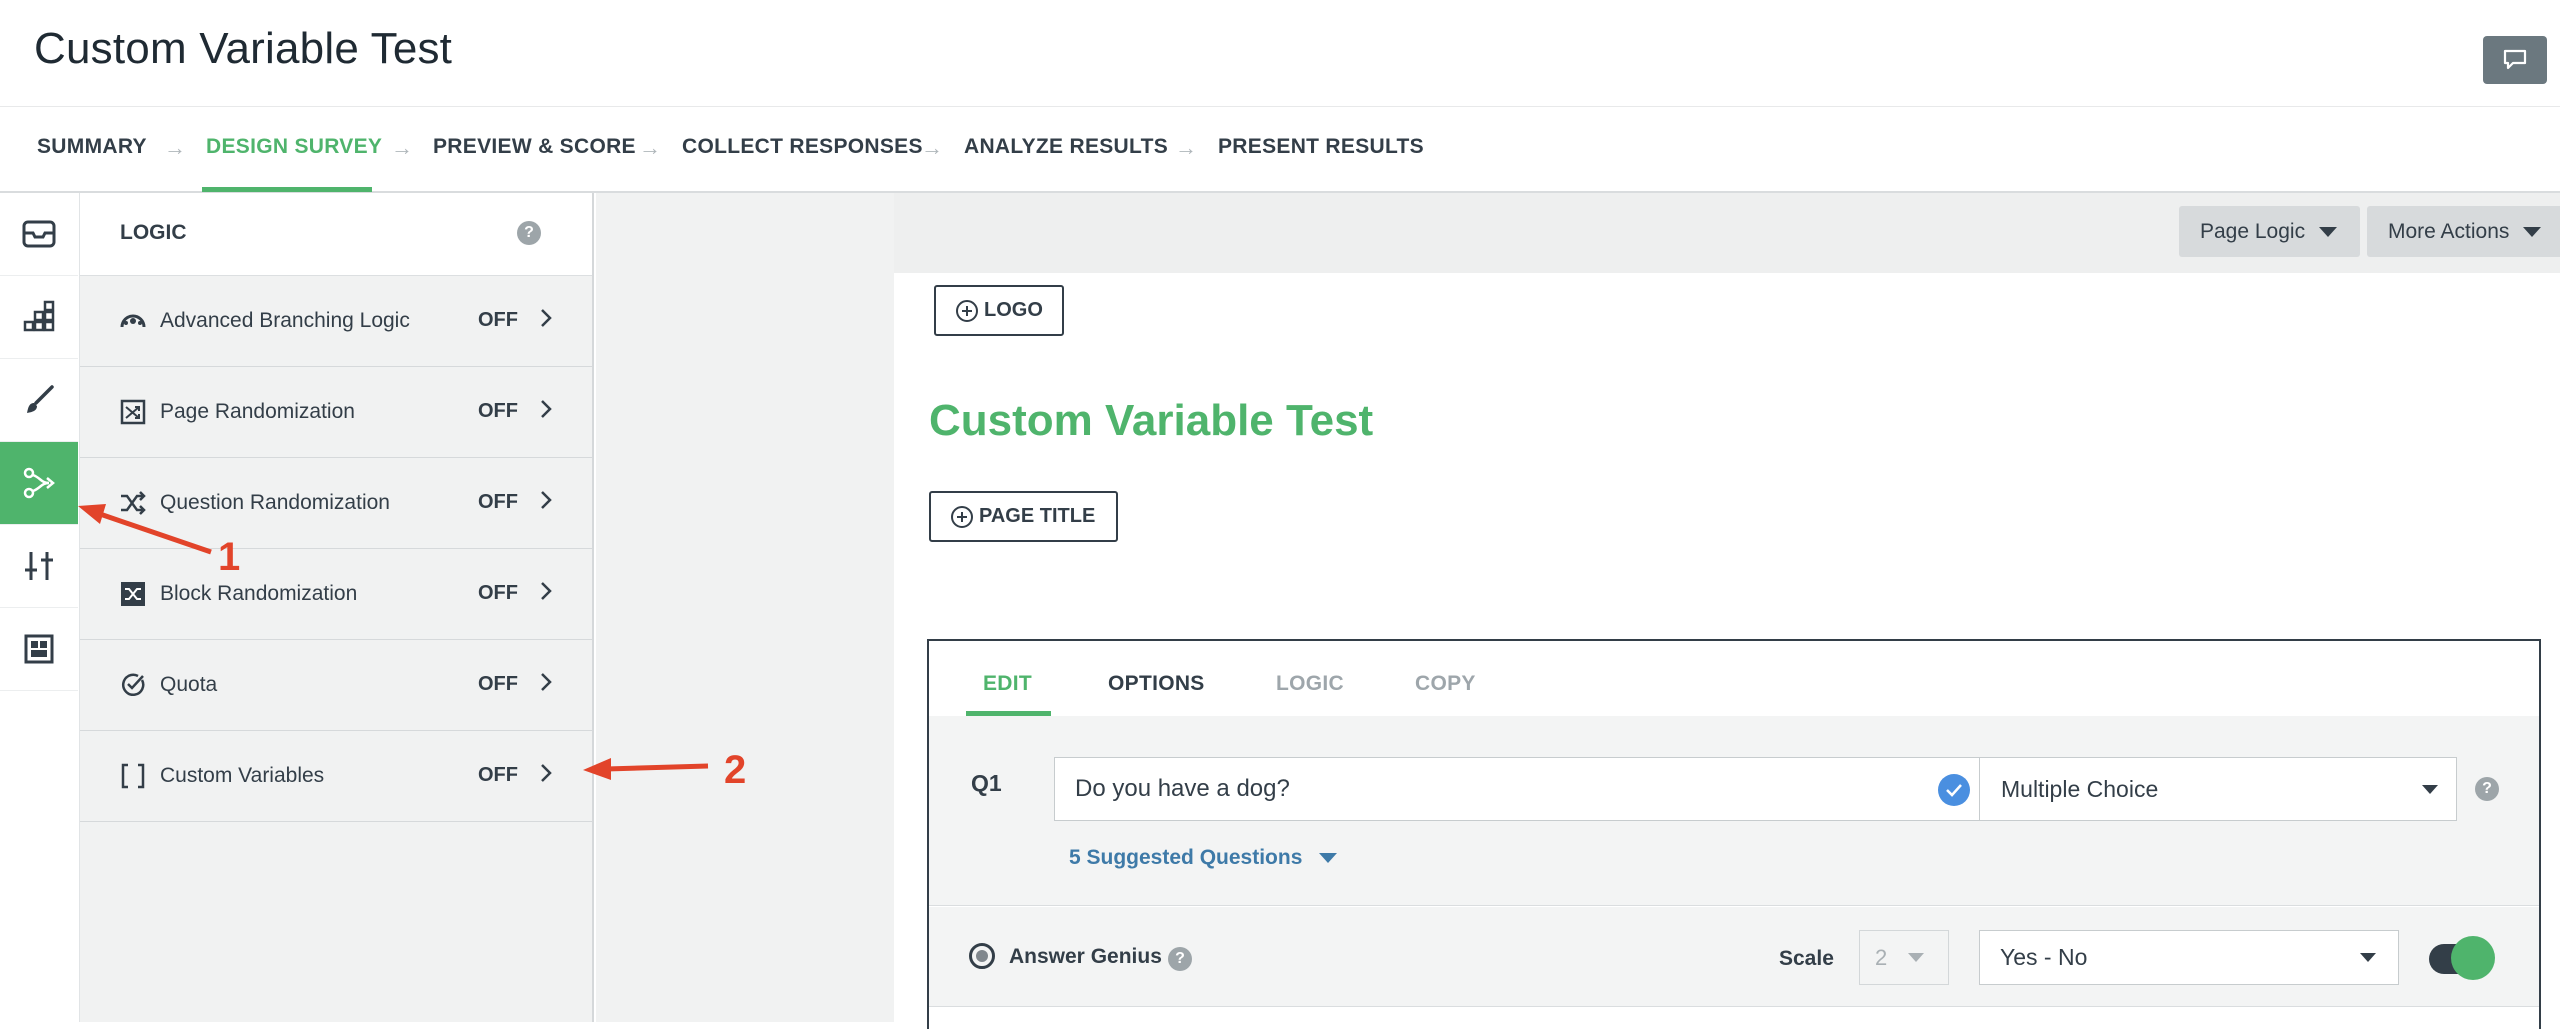  I want to click on options-sliders-icon, so click(39, 566).